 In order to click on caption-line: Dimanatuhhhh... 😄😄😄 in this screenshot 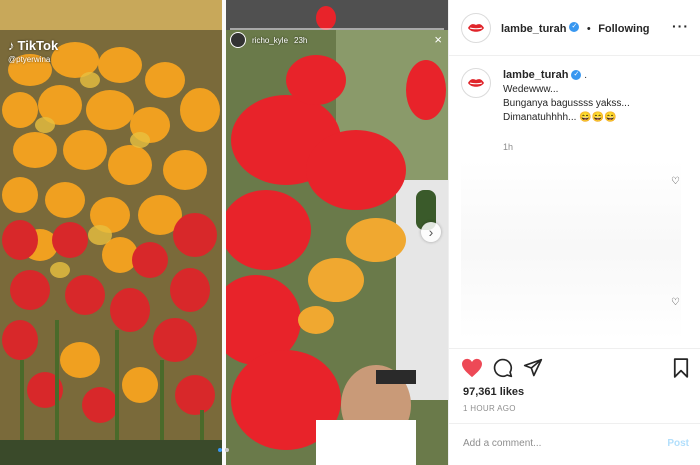, I will do `click(560, 117)`.